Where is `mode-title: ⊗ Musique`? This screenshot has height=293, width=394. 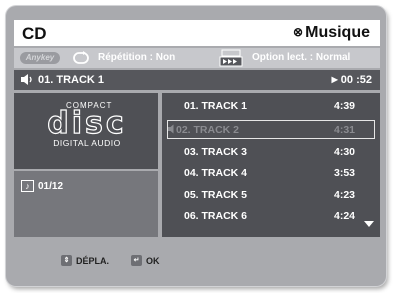
mode-title: ⊗ Musique is located at coordinates (331, 33).